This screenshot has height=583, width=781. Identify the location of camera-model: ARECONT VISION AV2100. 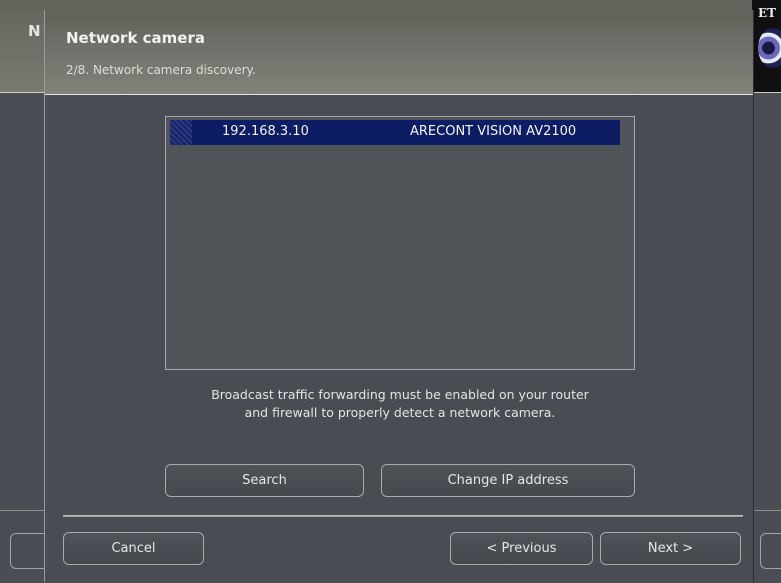
(493, 131).